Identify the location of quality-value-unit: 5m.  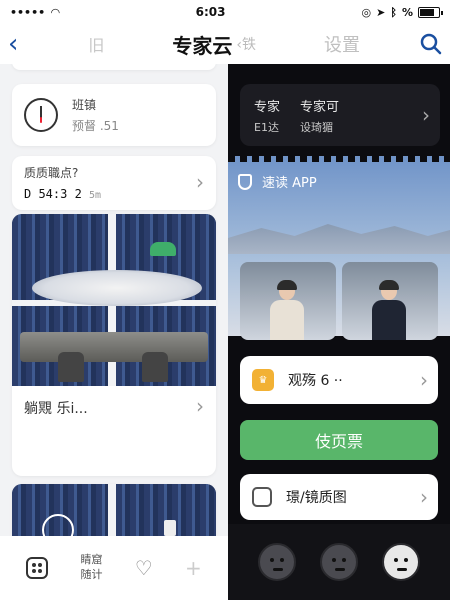
(95, 195).